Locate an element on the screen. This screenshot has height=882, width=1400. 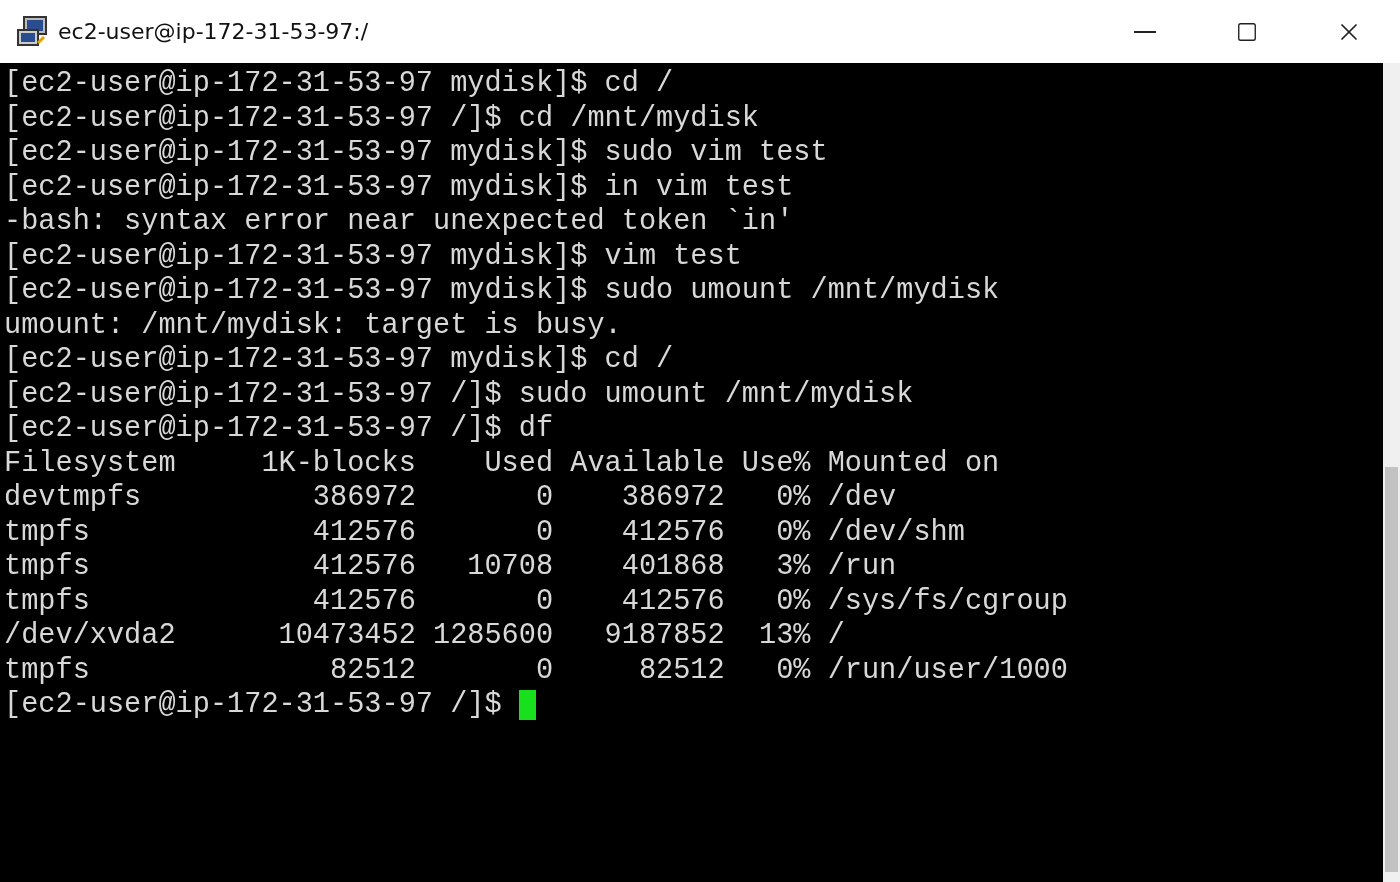
terminal-line: /dev/xvda2 10473452 1285600 9187852 13% / is located at coordinates (424, 636).